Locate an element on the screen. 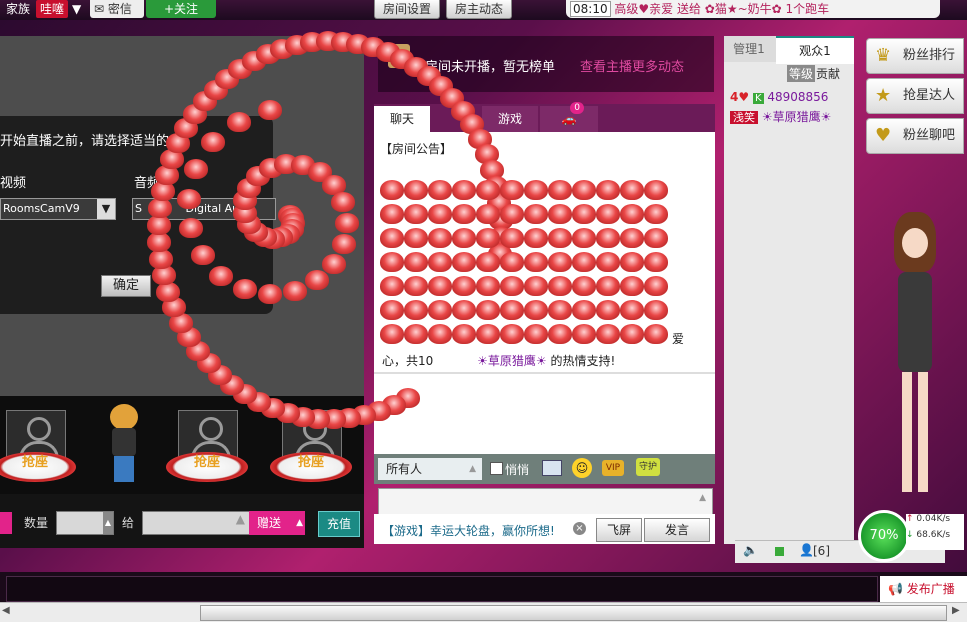 The height and width of the screenshot is (622, 967). user-icon: 👤 is located at coordinates (806, 550).